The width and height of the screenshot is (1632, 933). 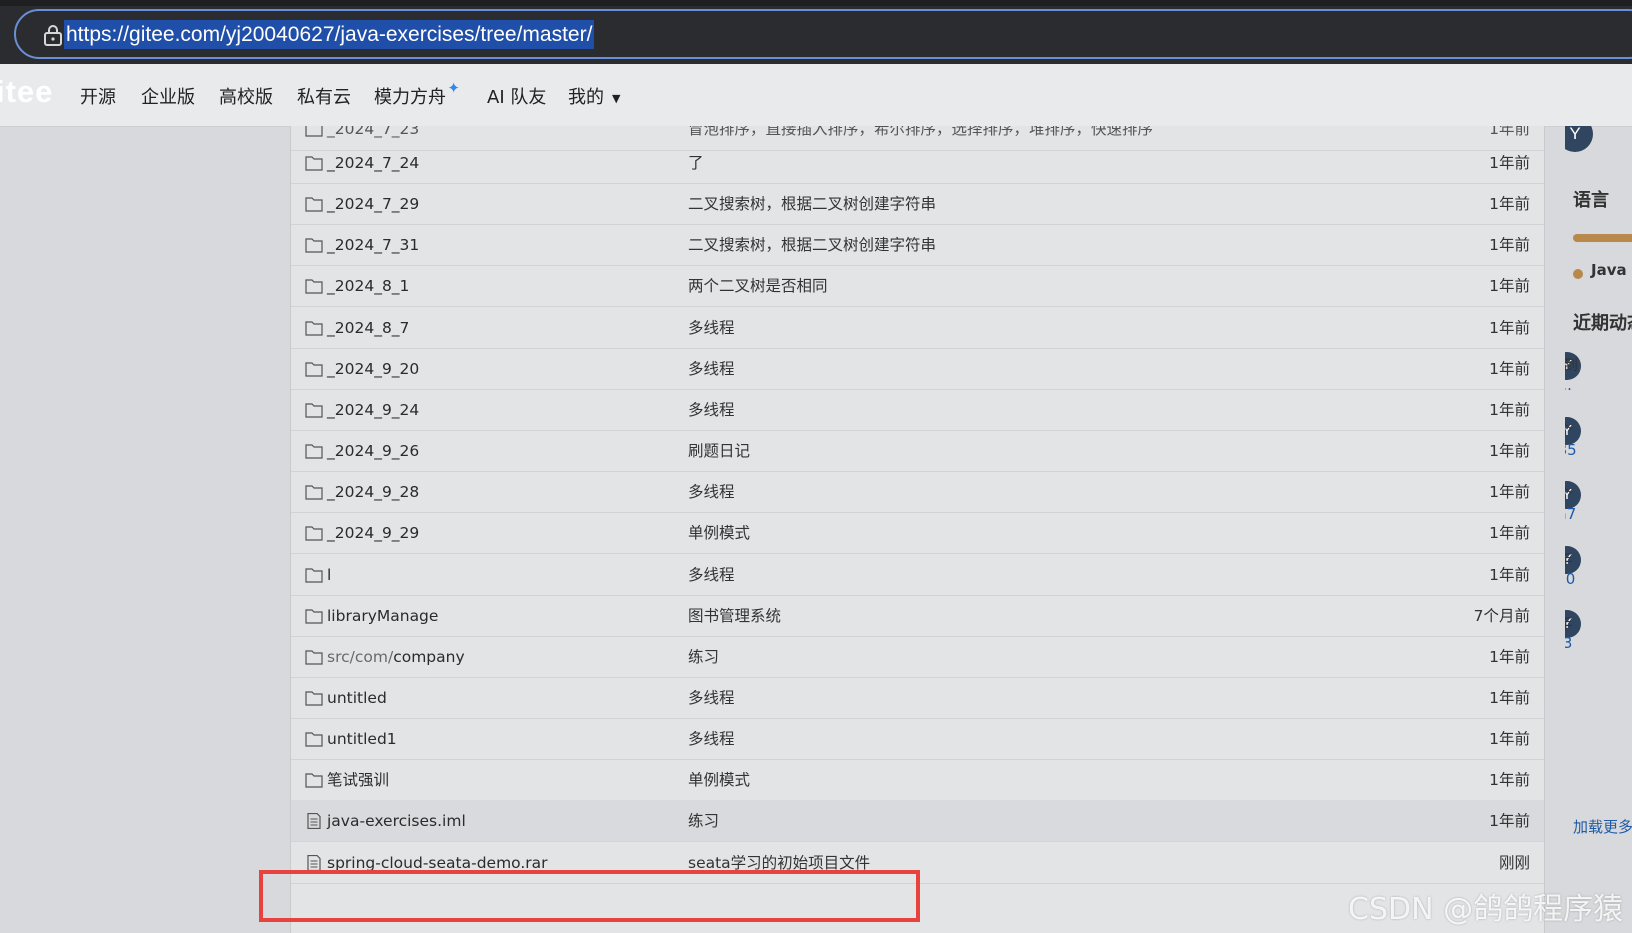 I want to click on activity-text: 1年, so click(x=1569, y=558).